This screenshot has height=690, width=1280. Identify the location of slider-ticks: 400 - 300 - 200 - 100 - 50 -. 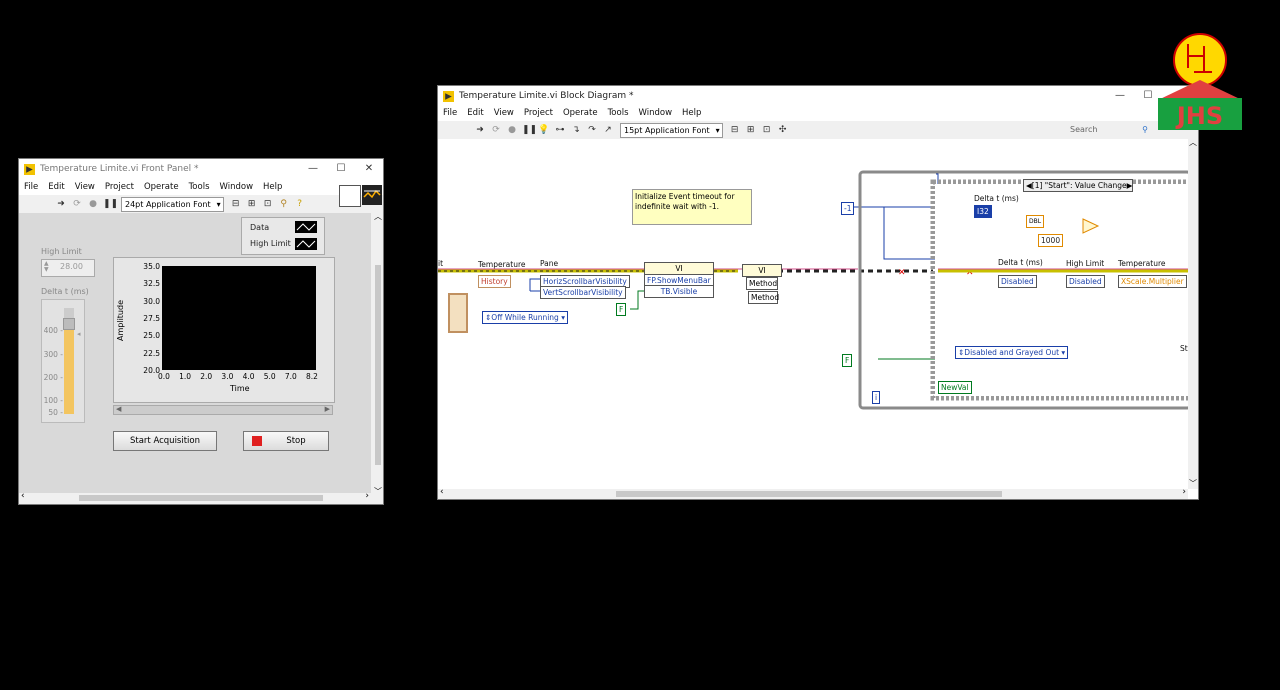
(53, 360).